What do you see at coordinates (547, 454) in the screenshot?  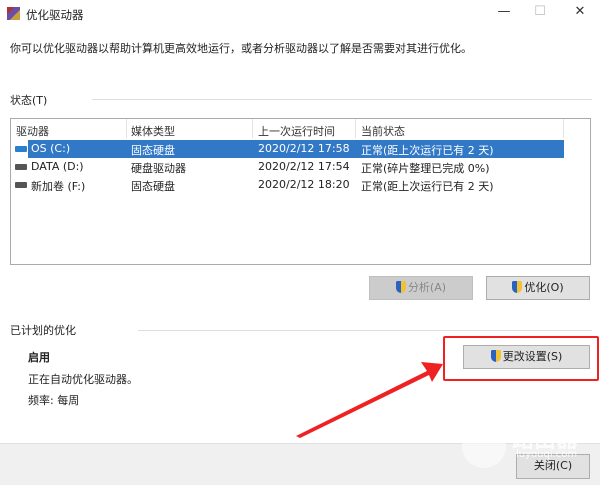 I see `watermark-url: luyouqi.com` at bounding box center [547, 454].